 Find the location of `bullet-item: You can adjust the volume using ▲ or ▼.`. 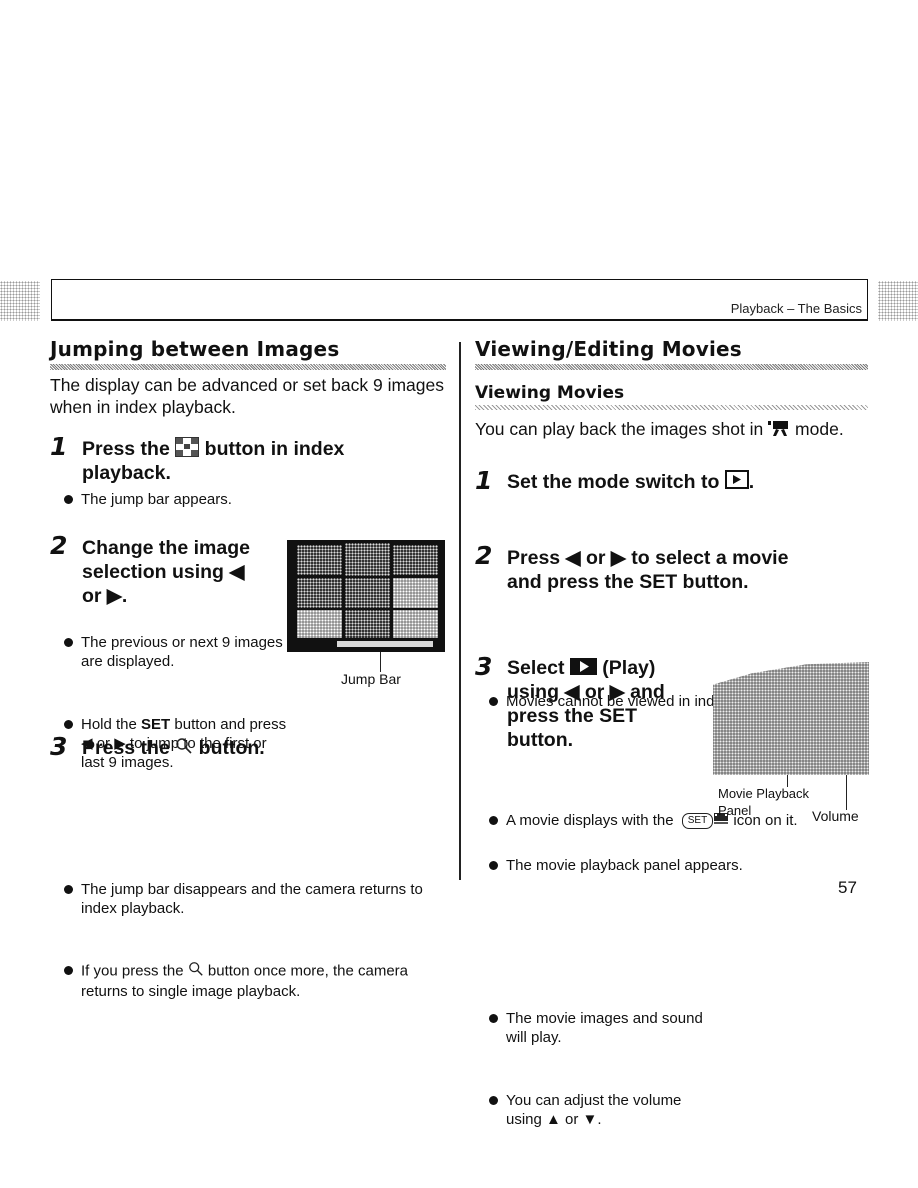

bullet-item: You can adjust the volume using ▲ or ▼. is located at coordinates (597, 1110).